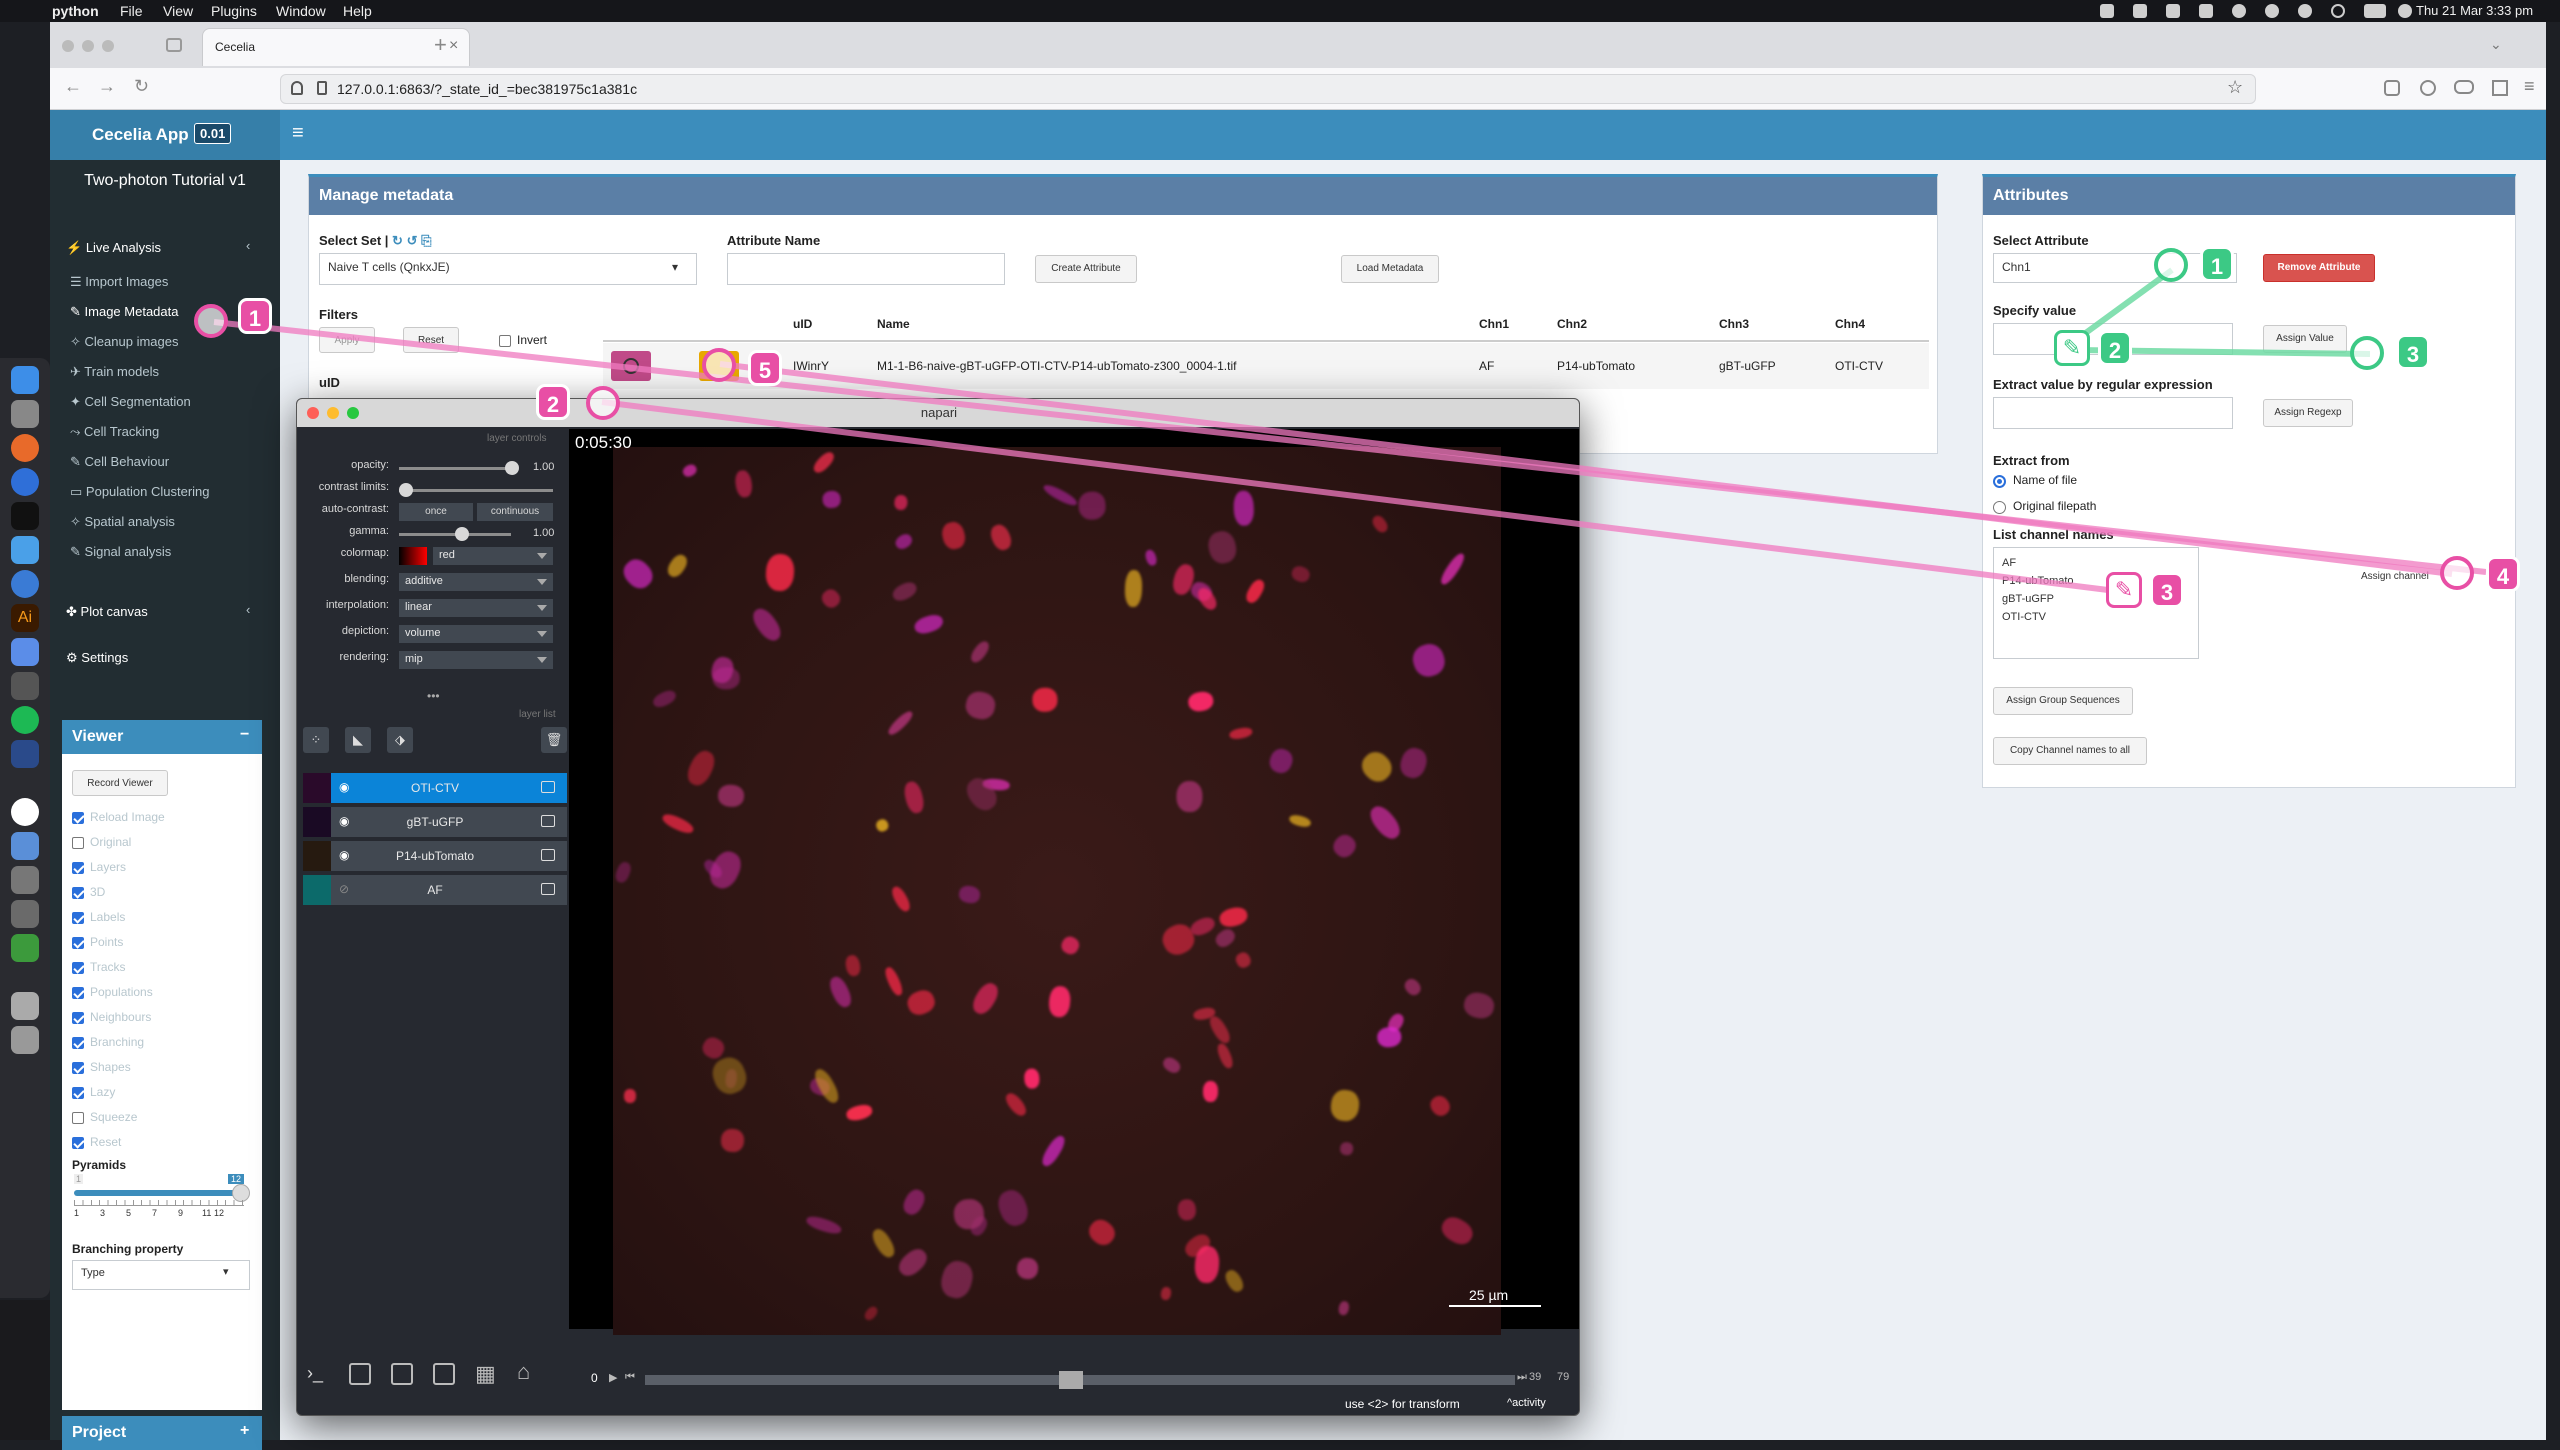 The image size is (2560, 1450). I want to click on annotation-marker-2: 2, so click(553, 402).